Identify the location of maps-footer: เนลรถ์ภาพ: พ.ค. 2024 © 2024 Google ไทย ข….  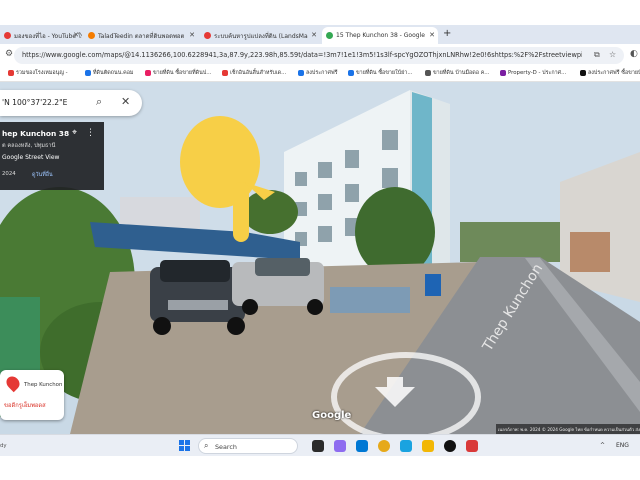
(568, 429).